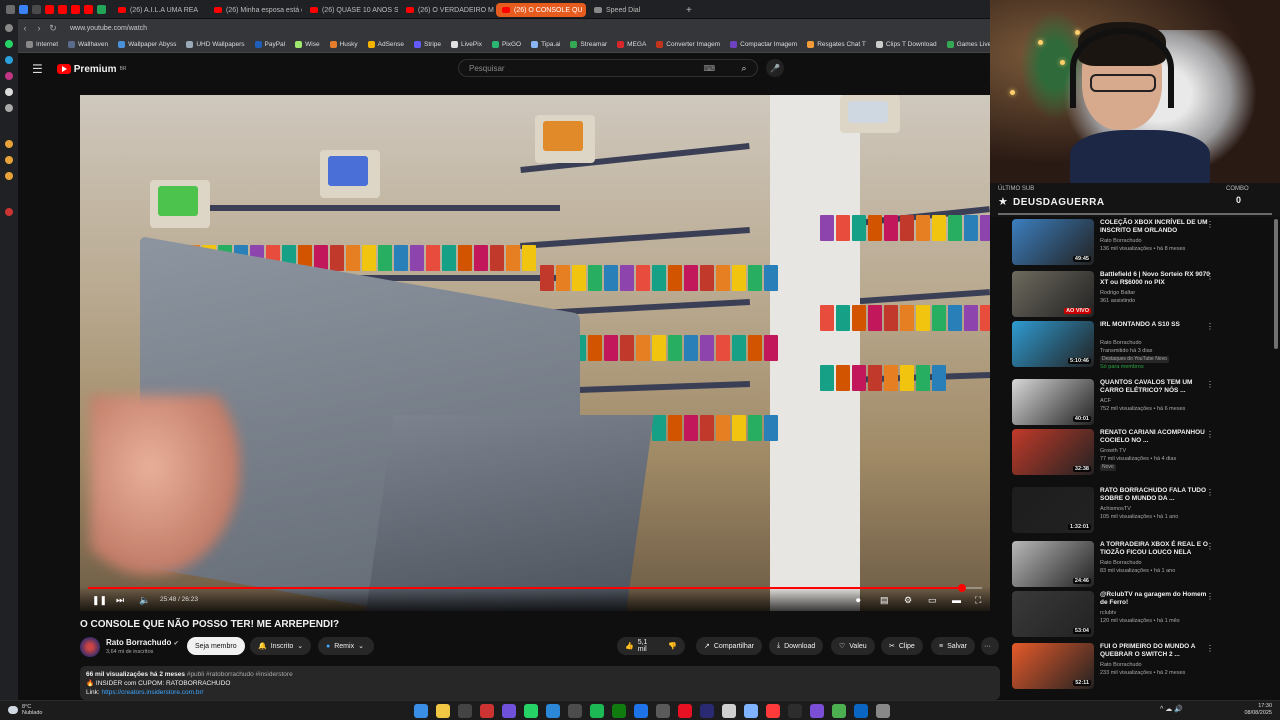 The image size is (1280, 720). What do you see at coordinates (796, 646) in the screenshot?
I see `download-button: ⤓ Download` at bounding box center [796, 646].